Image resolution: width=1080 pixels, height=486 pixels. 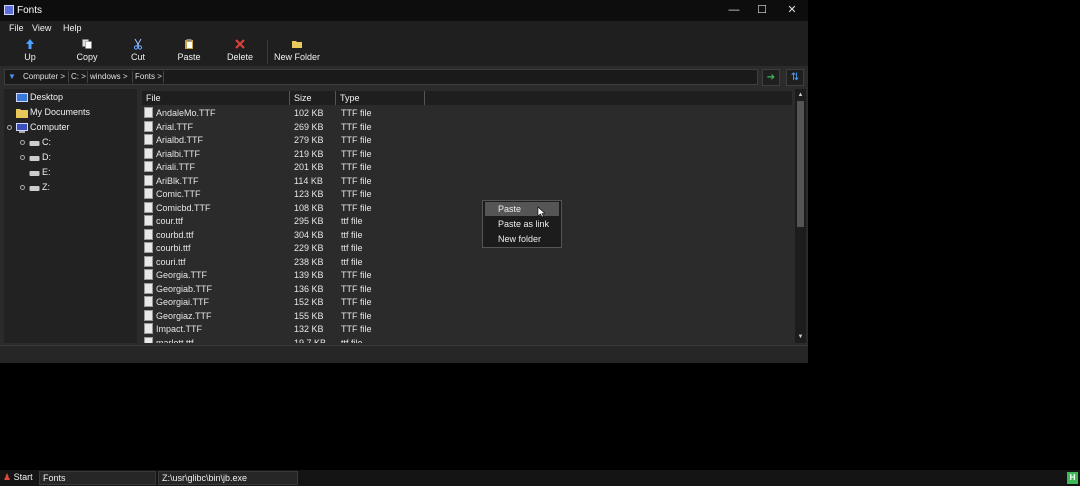 What do you see at coordinates (467, 235) in the screenshot?
I see `file-row: courbd.ttf 304 KB ttf file` at bounding box center [467, 235].